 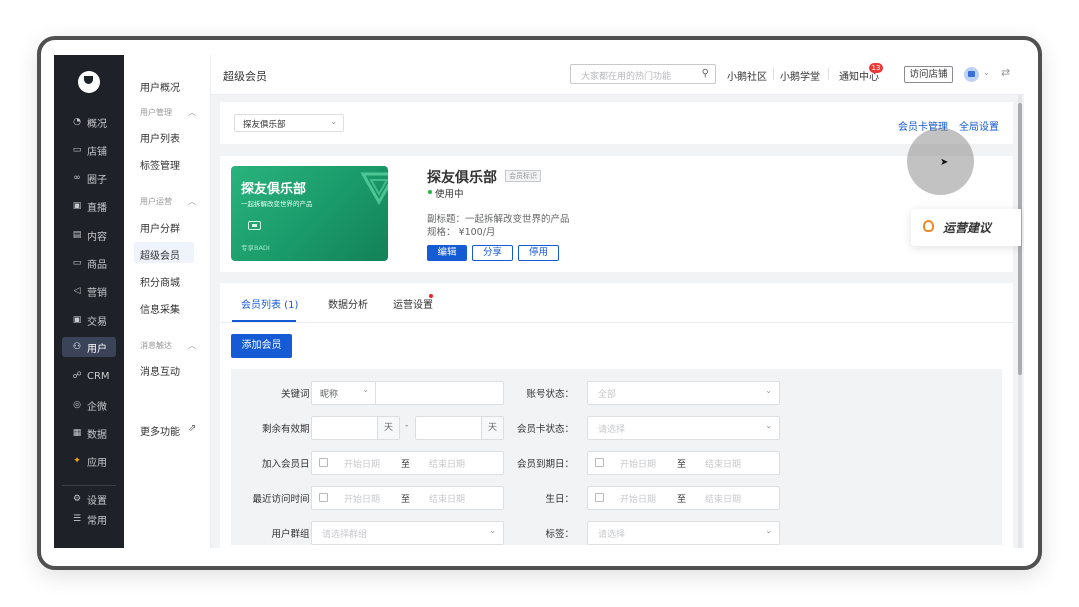 What do you see at coordinates (407, 498) in the screenshot?
I see `last-visit-range: 开始日期 至 结束日期` at bounding box center [407, 498].